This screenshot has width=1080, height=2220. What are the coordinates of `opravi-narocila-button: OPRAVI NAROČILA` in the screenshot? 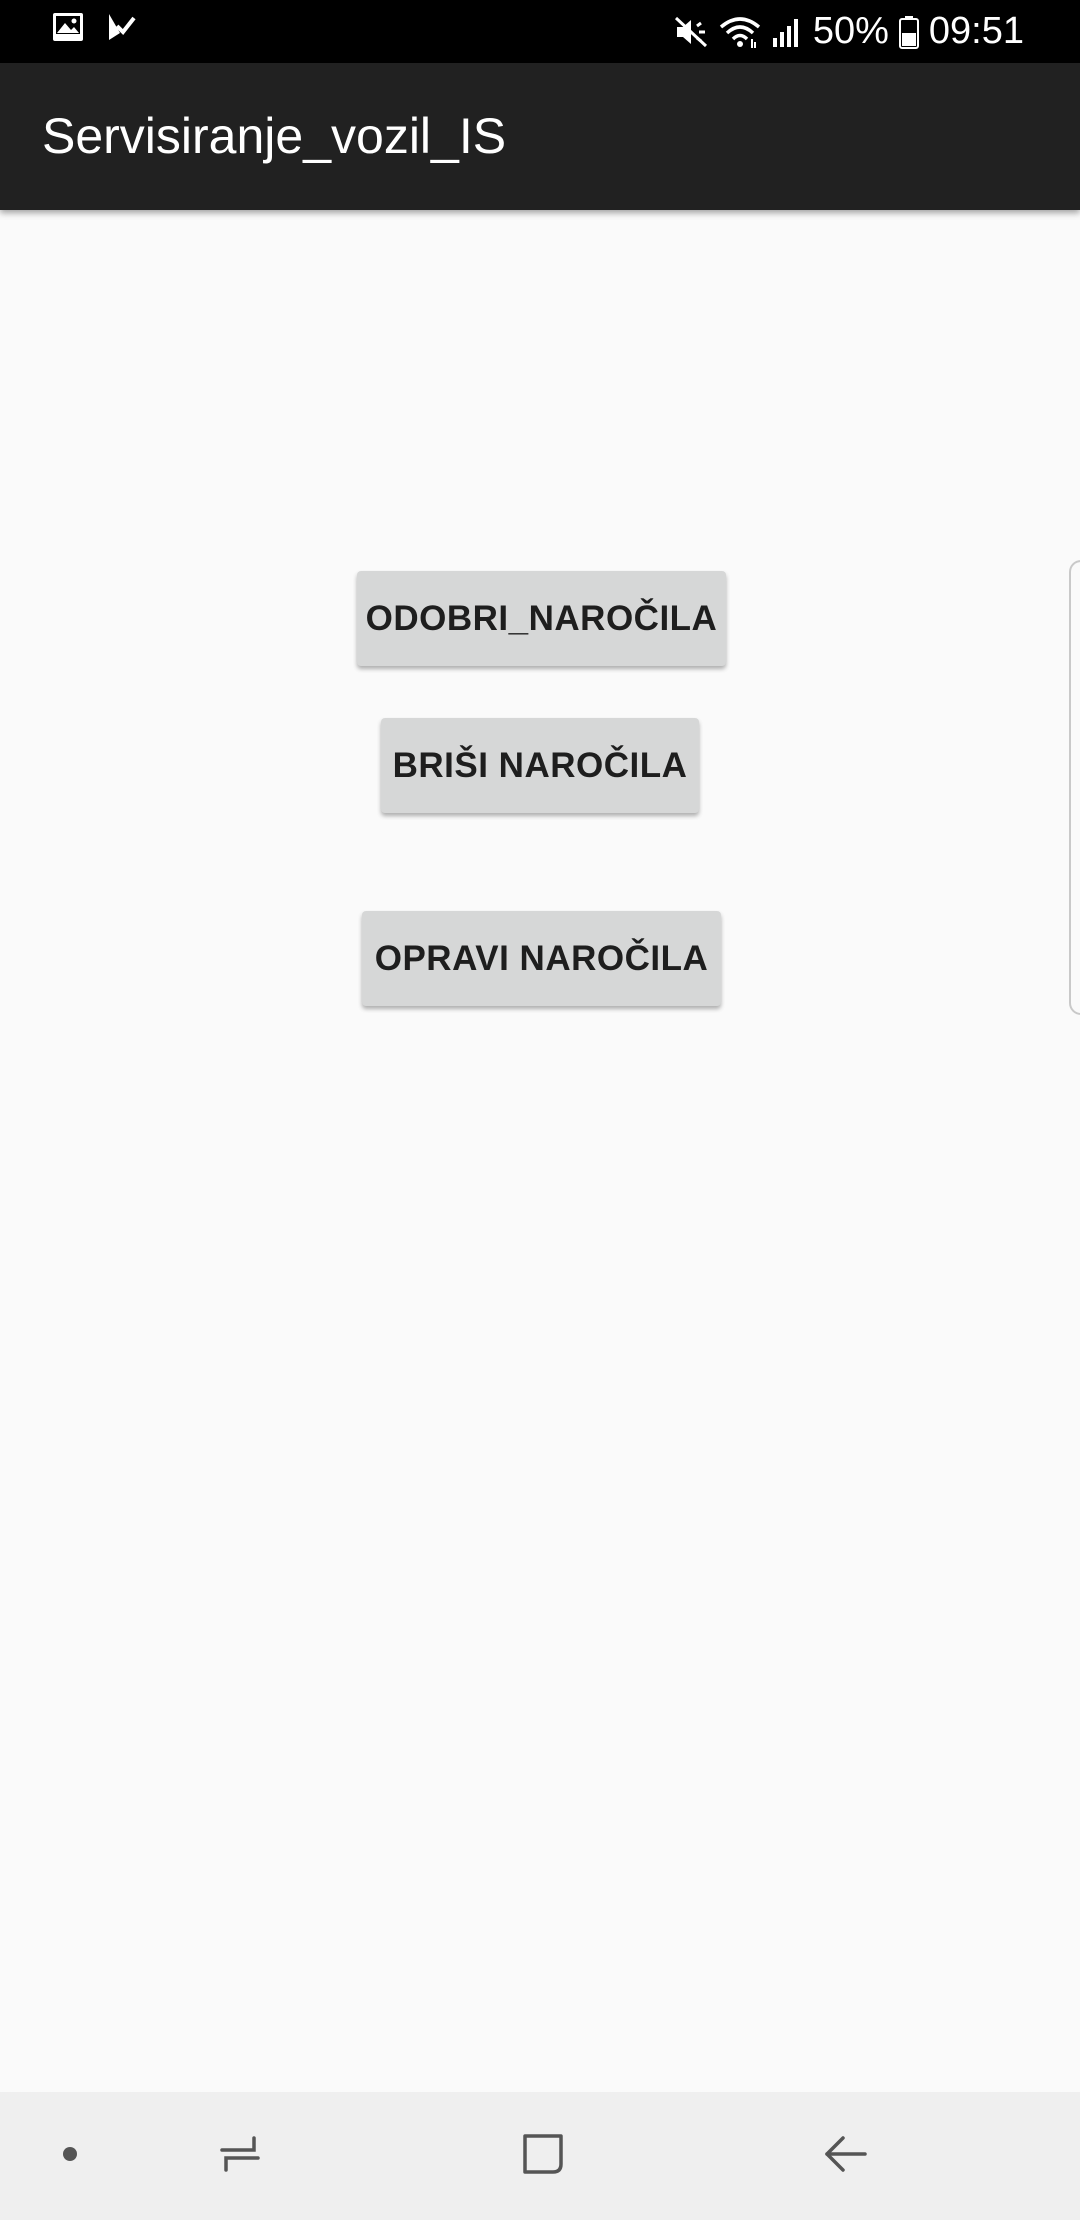 It's located at (541, 958).